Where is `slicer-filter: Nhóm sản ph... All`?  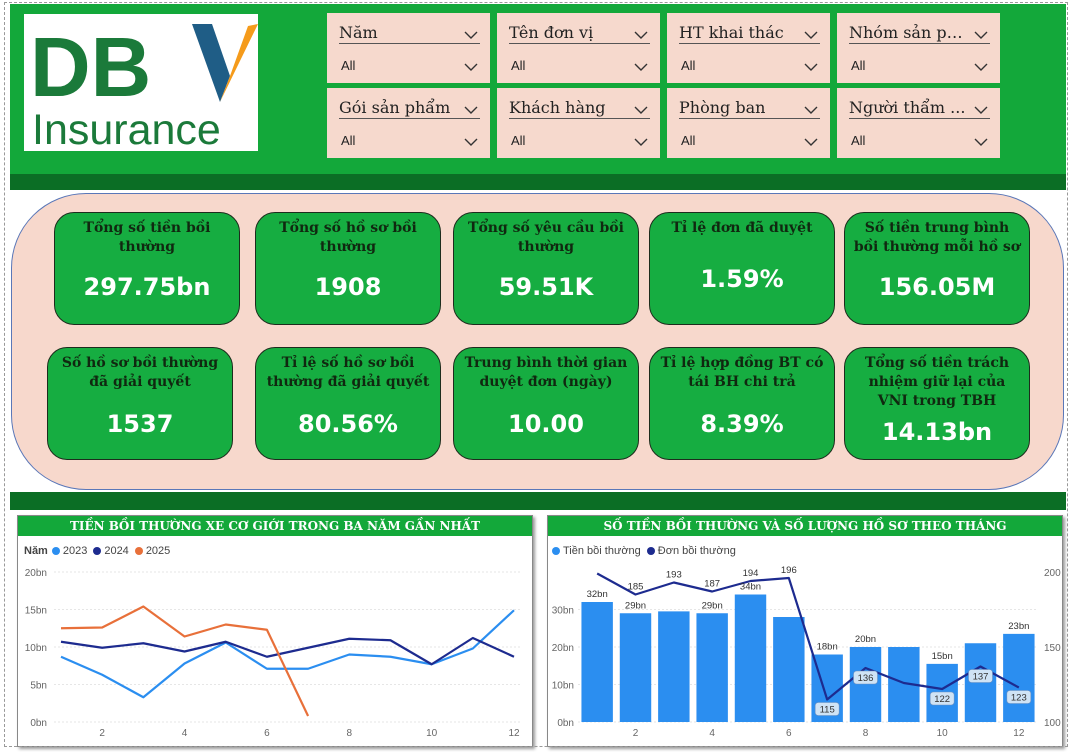 slicer-filter: Nhóm sản ph... All is located at coordinates (918, 48).